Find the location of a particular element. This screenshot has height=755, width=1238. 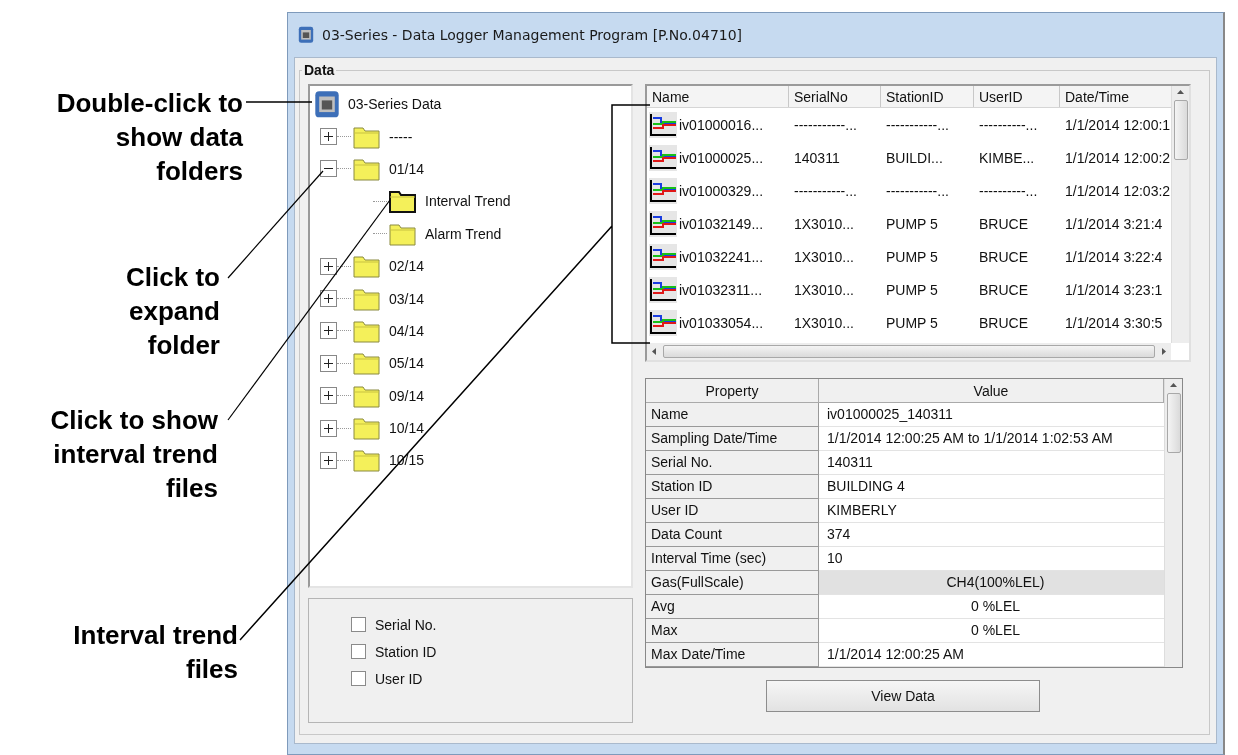

tree-item: Interval Trend is located at coordinates (468, 201).